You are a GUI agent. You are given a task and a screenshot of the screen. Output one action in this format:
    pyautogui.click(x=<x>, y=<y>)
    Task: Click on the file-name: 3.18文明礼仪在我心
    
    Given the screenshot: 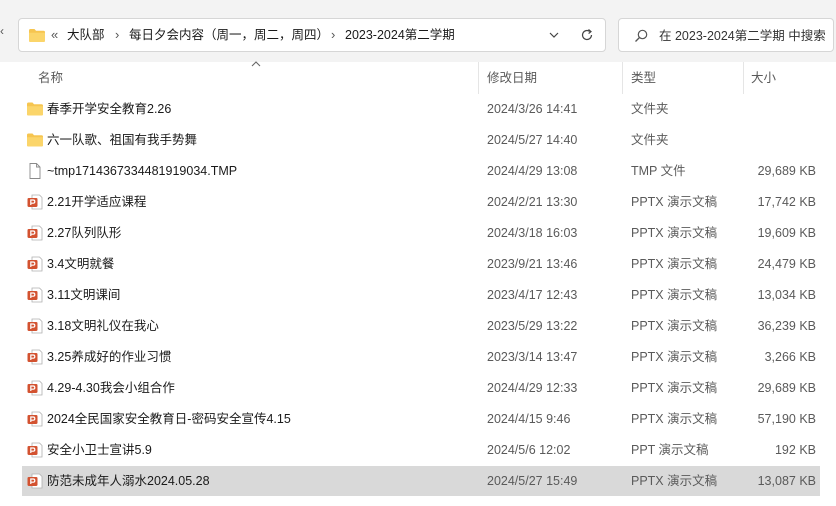 What is the action you would take?
    pyautogui.click(x=103, y=326)
    